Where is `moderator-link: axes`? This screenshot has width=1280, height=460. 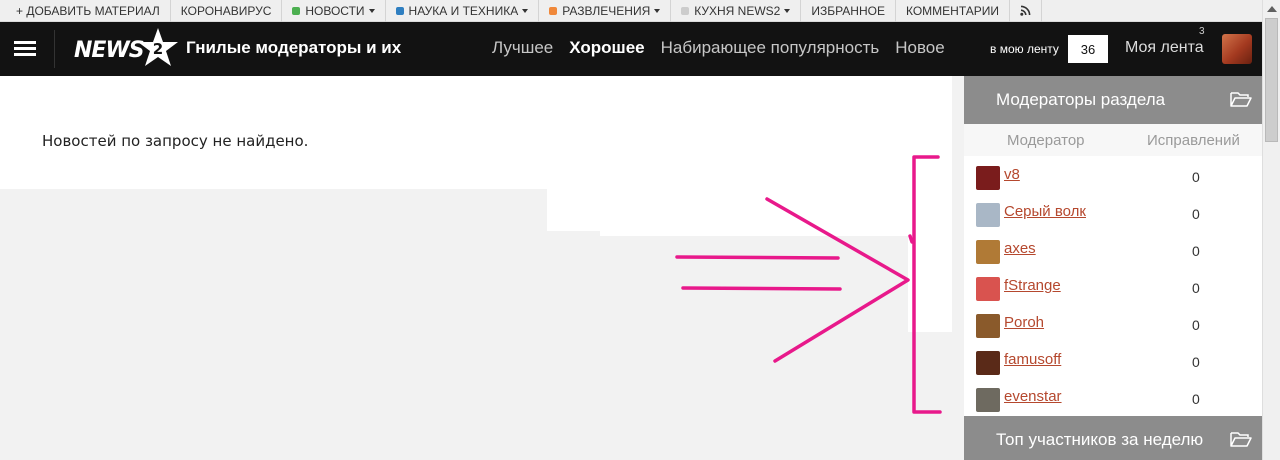
moderator-link: axes is located at coordinates (1020, 248).